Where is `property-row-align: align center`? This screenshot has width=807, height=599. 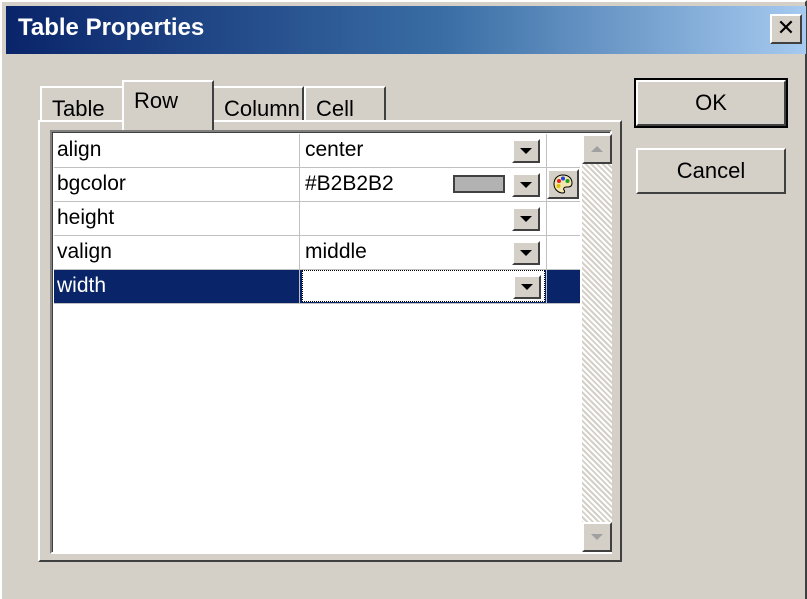 property-row-align: align center is located at coordinates (317, 151).